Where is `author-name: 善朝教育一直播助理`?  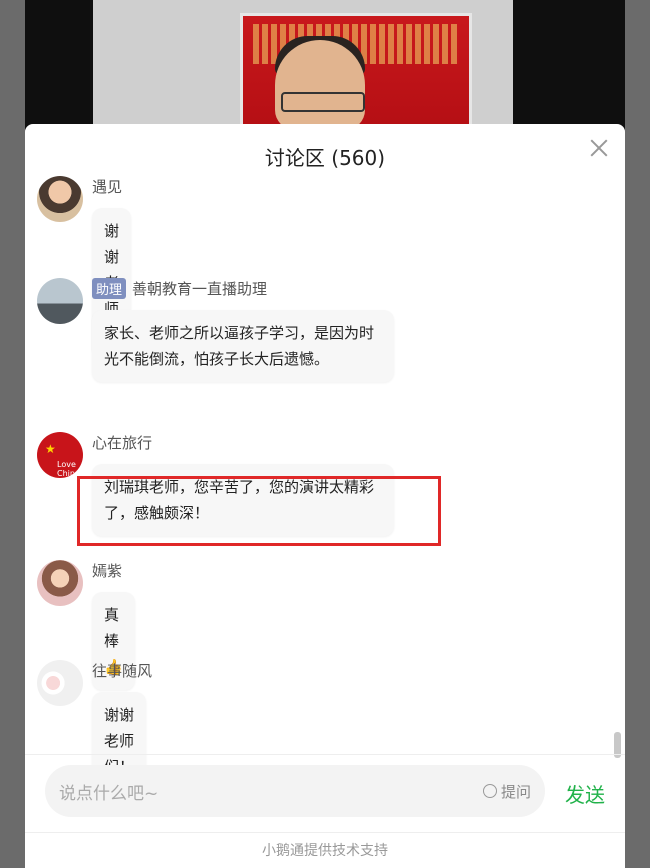
author-name: 善朝教育一直播助理 is located at coordinates (200, 289).